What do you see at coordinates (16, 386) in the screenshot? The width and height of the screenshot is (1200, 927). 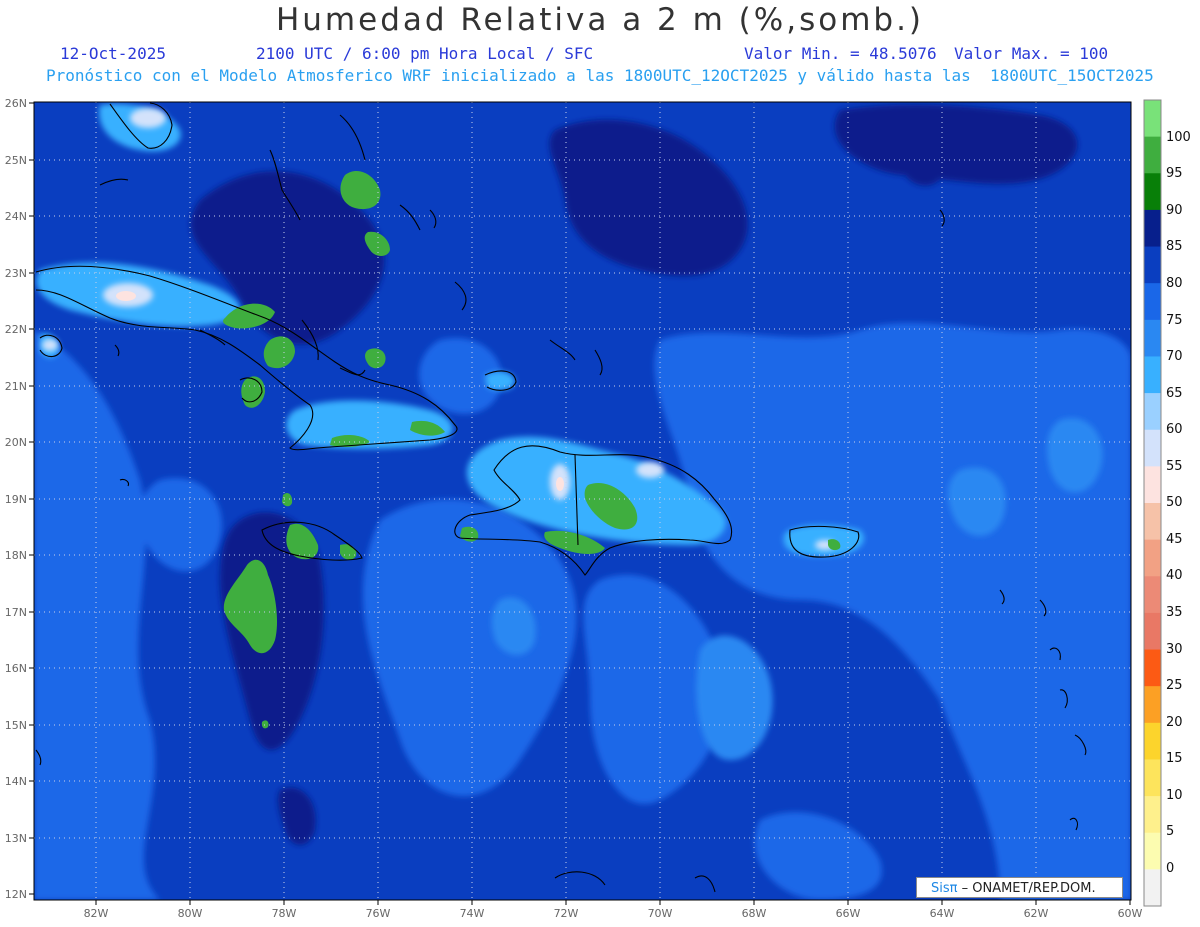 I see `lat-label: 21N` at bounding box center [16, 386].